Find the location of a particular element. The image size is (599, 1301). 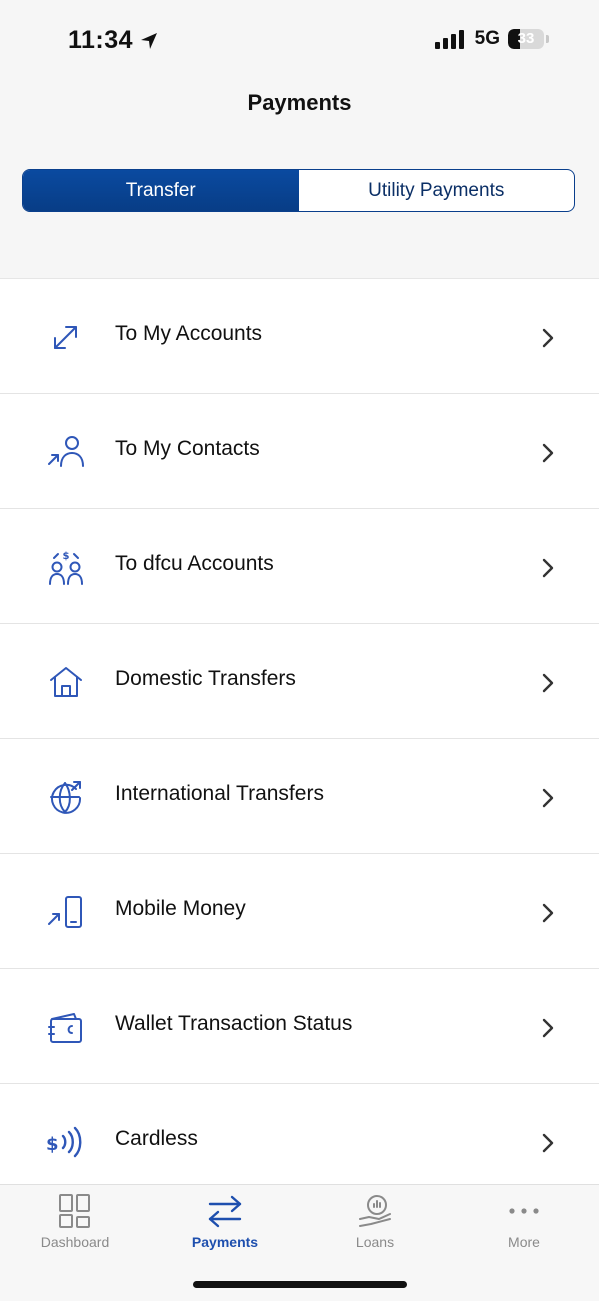

battery-cap is located at coordinates (547, 39).